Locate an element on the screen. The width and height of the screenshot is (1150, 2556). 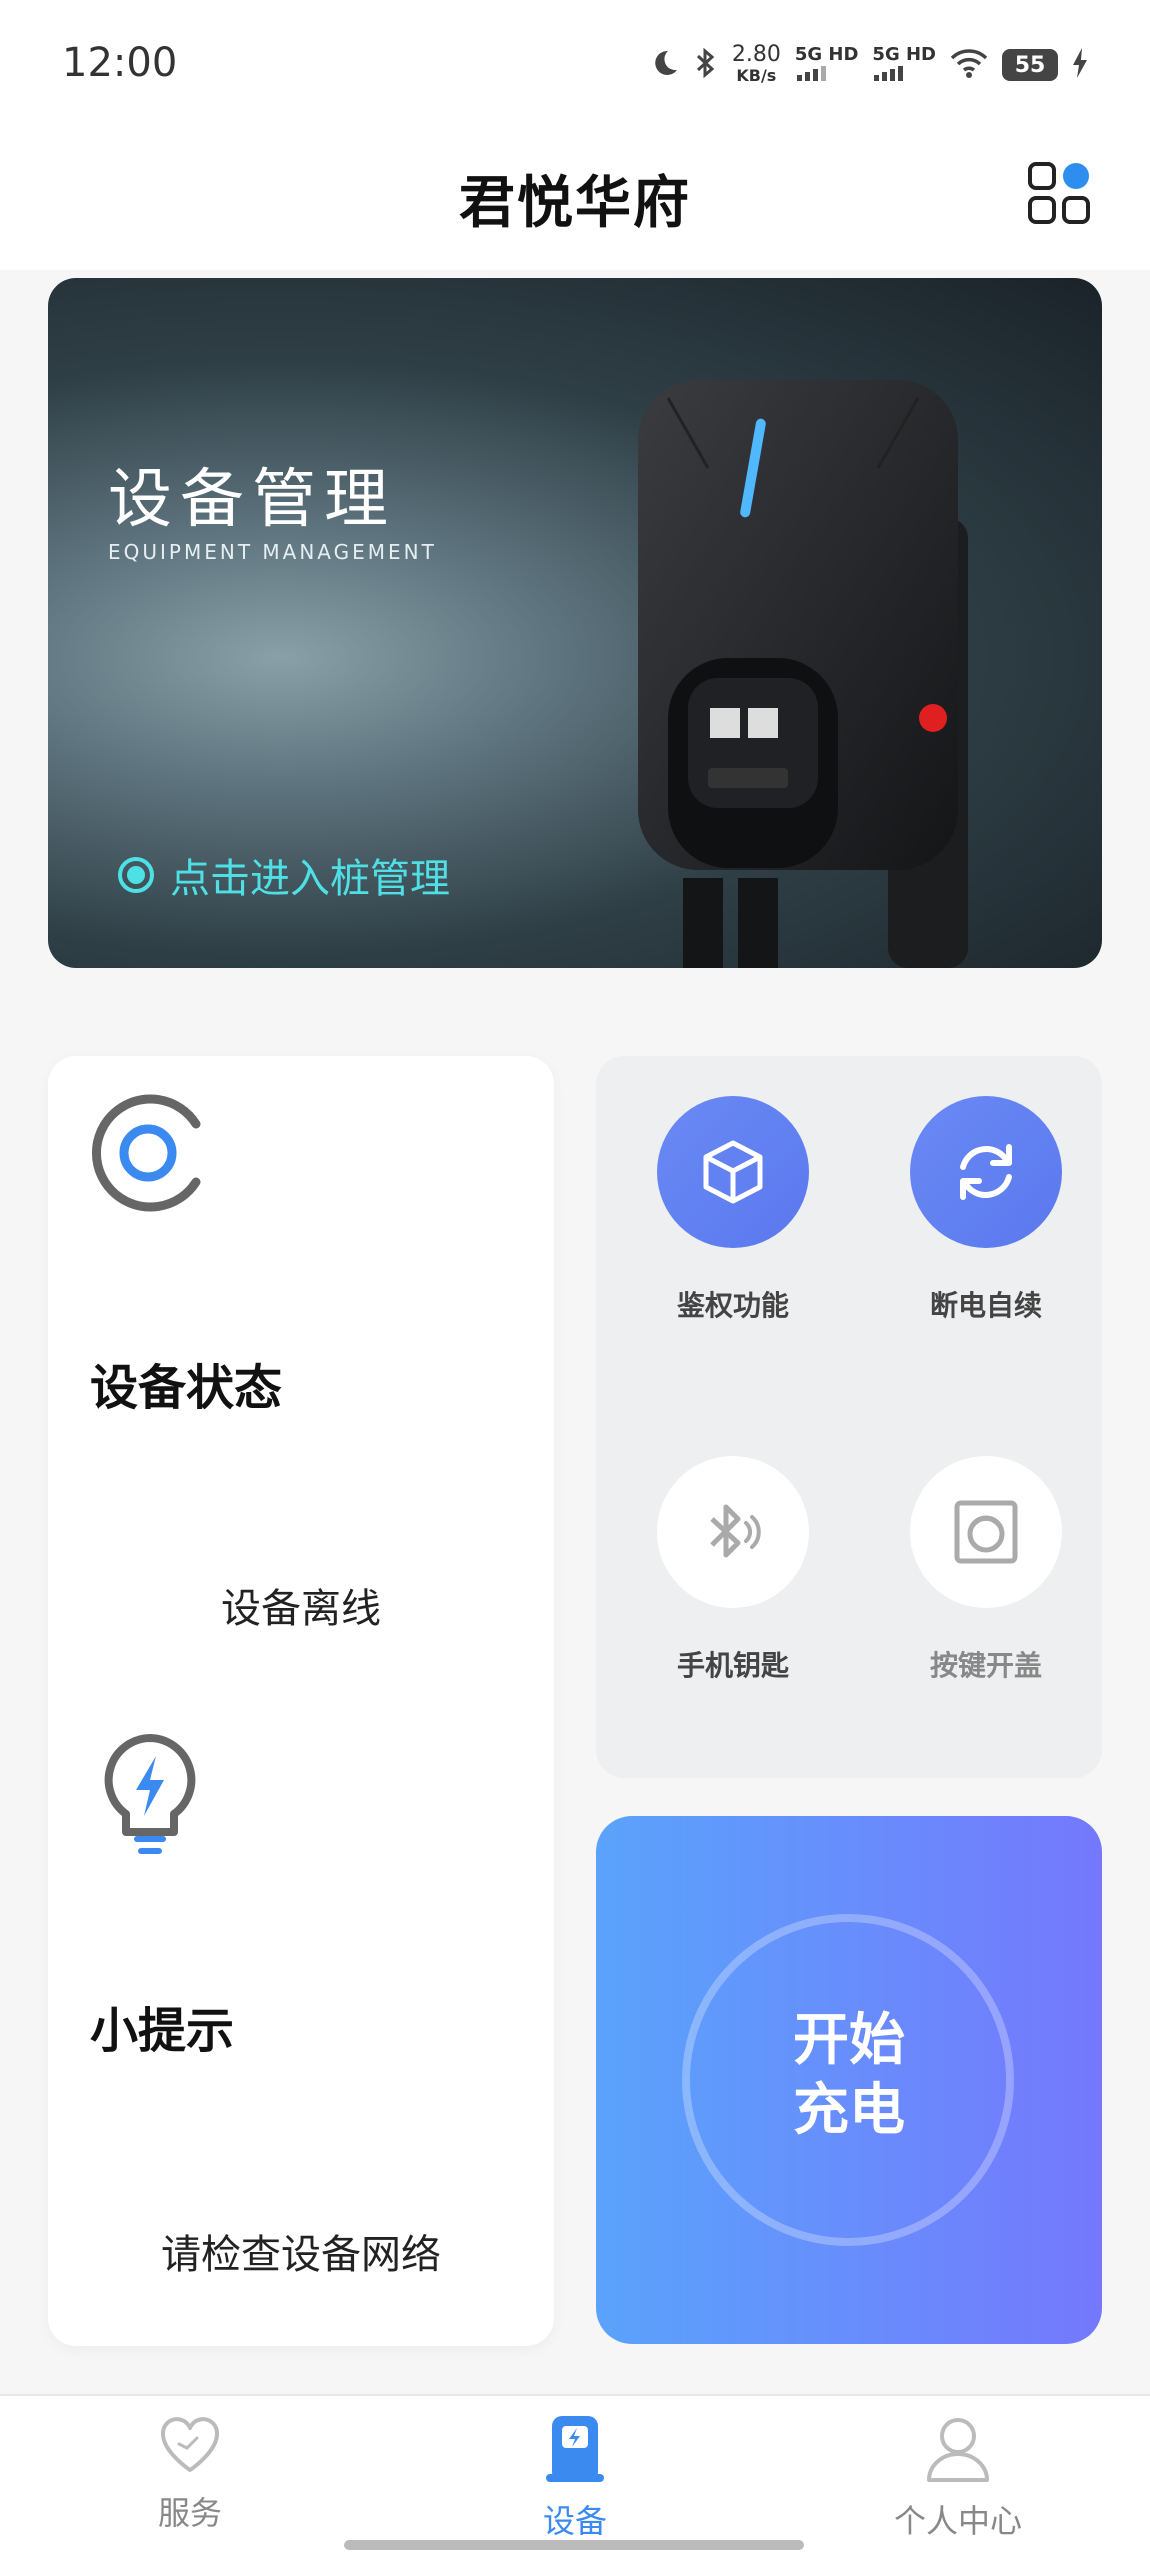
enter-pile-management-link: 点击进入桩管理 is located at coordinates (284, 875).